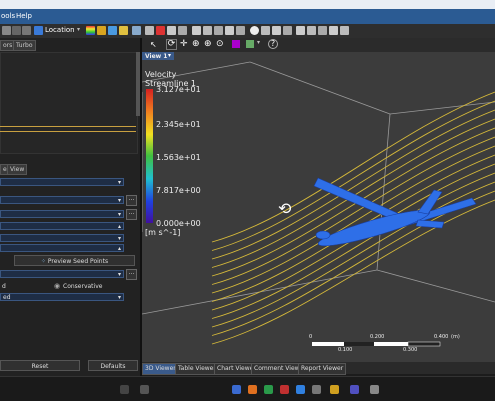 The width and height of the screenshot is (495, 401). What do you see at coordinates (112, 30) in the screenshot?
I see `vector-icon` at bounding box center [112, 30].